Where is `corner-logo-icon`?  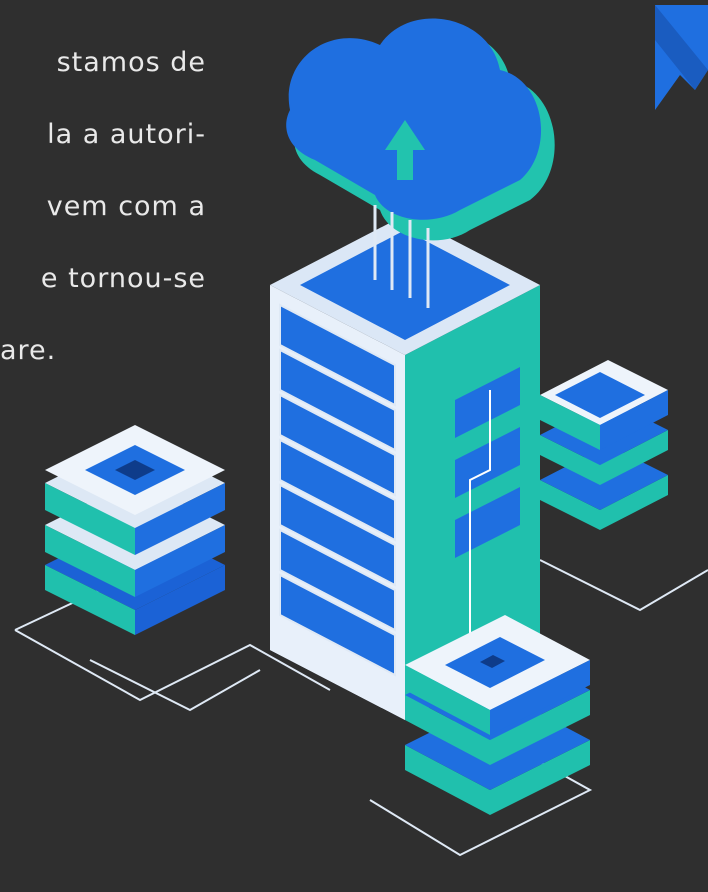
corner-logo-icon is located at coordinates (681, 57).